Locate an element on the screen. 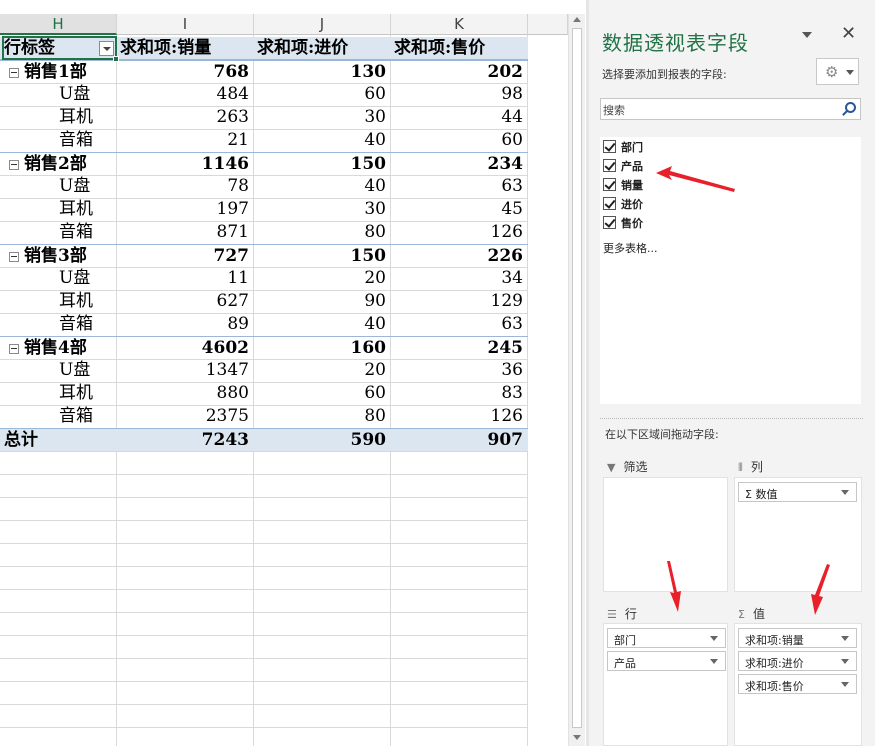  column-header-j: J is located at coordinates (322, 24).